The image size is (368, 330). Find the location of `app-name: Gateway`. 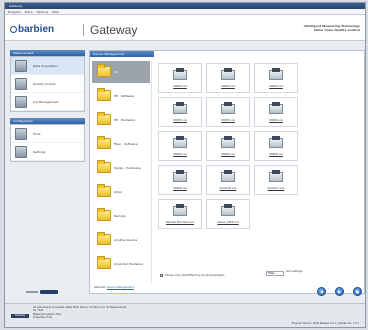

app-name: Gateway is located at coordinates (114, 30).